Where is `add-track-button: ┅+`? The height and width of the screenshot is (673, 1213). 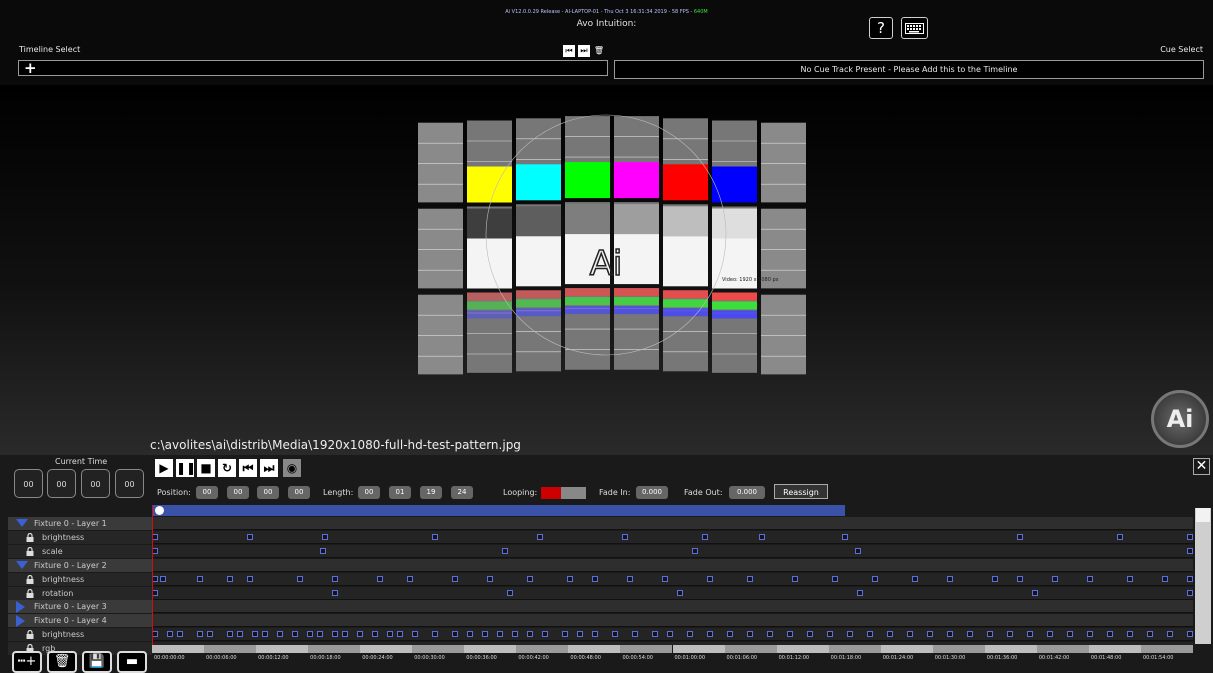
add-track-button: ┅+ is located at coordinates (27, 662).